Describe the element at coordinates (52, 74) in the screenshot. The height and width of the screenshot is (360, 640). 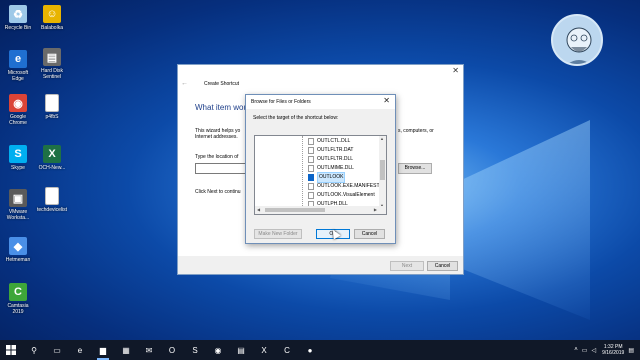
I see `desktop-icon-label: Hard Disk Sentinel` at that location.